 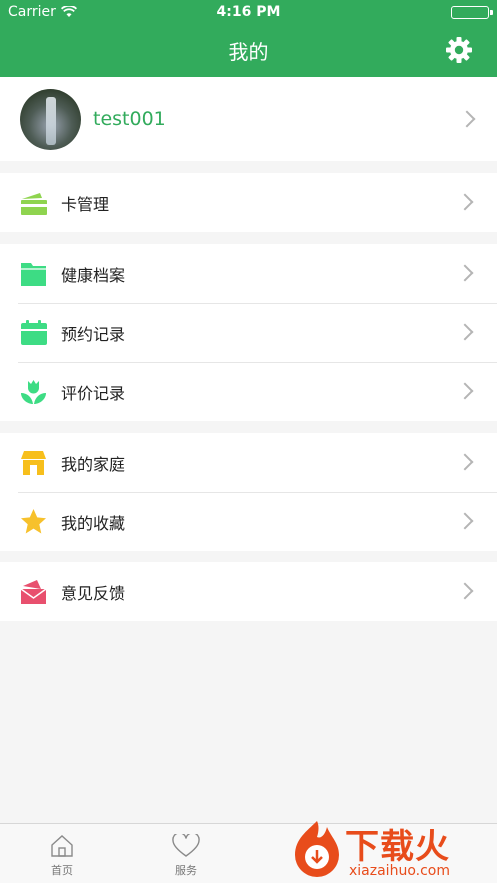 What do you see at coordinates (33, 202) in the screenshot?
I see `card-icon` at bounding box center [33, 202].